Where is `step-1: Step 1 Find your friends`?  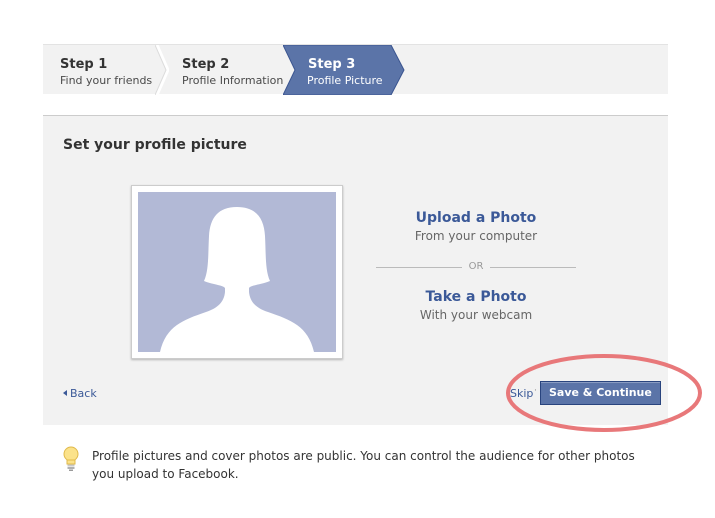
step-1: Step 1 Find your friends is located at coordinates (103, 70).